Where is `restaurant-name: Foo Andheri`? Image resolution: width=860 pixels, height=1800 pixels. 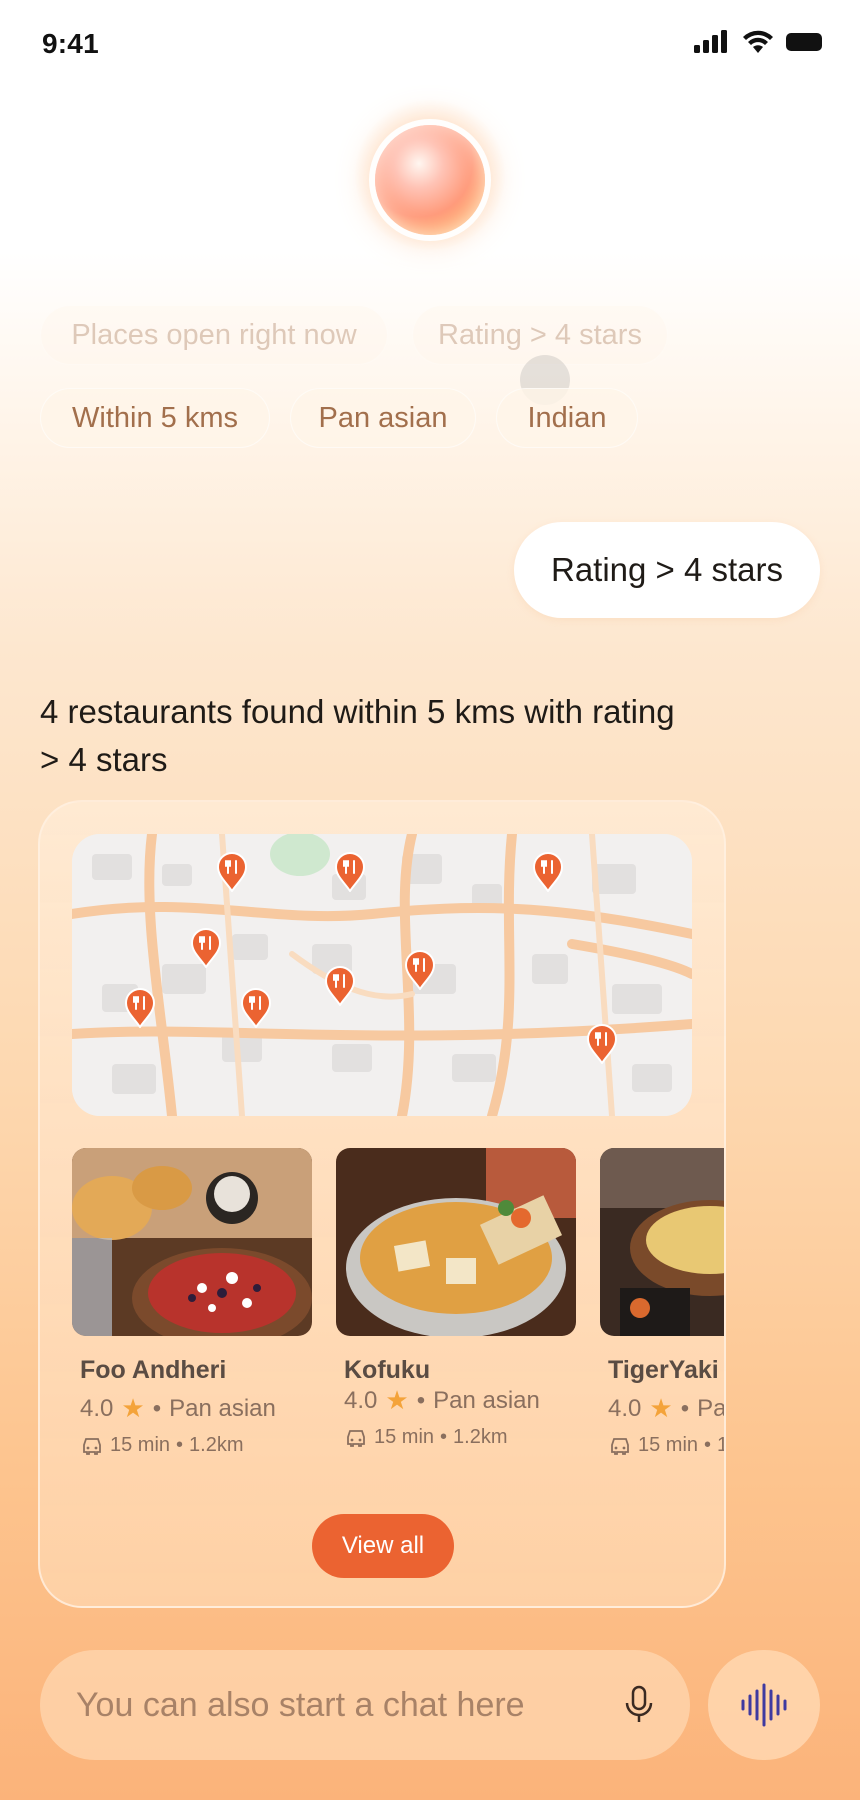
restaurant-name: Foo Andheri is located at coordinates (153, 1370).